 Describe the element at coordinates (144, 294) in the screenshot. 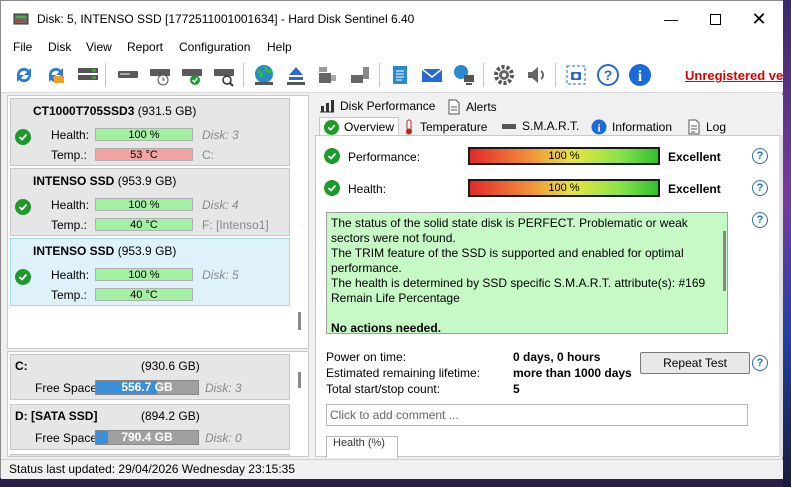

I see `temp-bar: 40 °C` at that location.